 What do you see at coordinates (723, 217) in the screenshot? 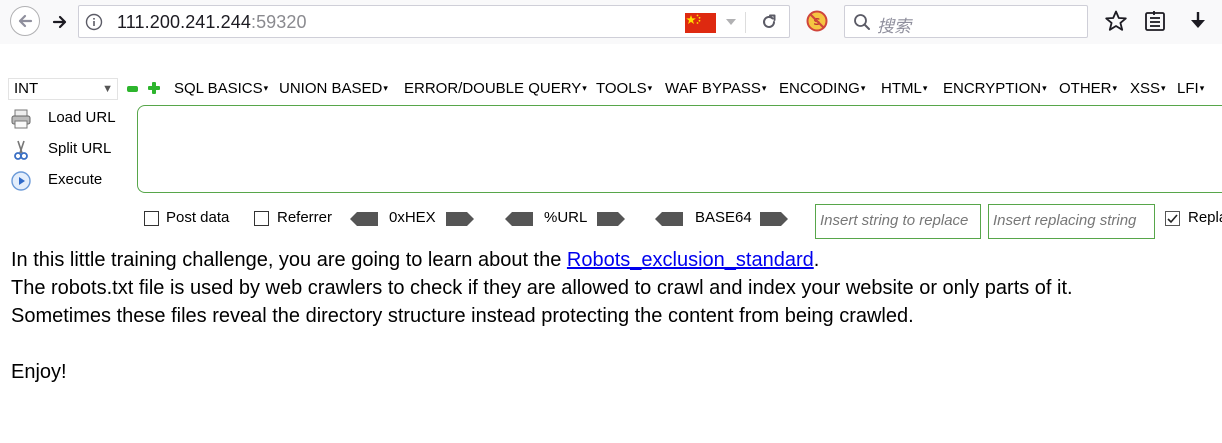
I see `base64-label: BASE64` at bounding box center [723, 217].